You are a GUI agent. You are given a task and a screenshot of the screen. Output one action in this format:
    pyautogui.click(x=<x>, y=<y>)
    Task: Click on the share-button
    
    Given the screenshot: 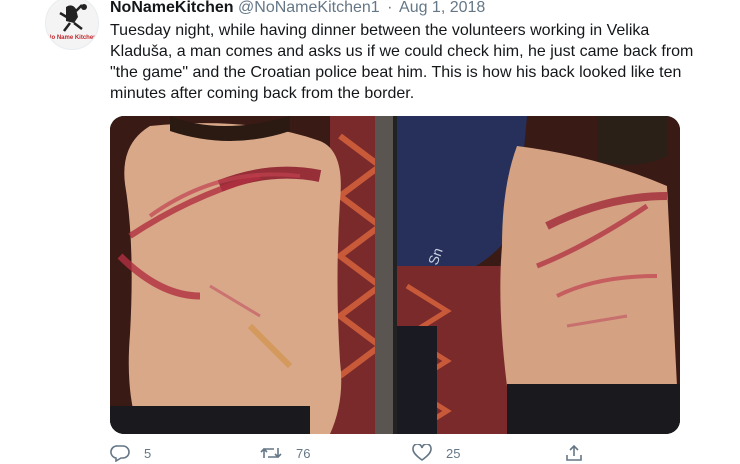 What is the action you would take?
    pyautogui.click(x=574, y=453)
    